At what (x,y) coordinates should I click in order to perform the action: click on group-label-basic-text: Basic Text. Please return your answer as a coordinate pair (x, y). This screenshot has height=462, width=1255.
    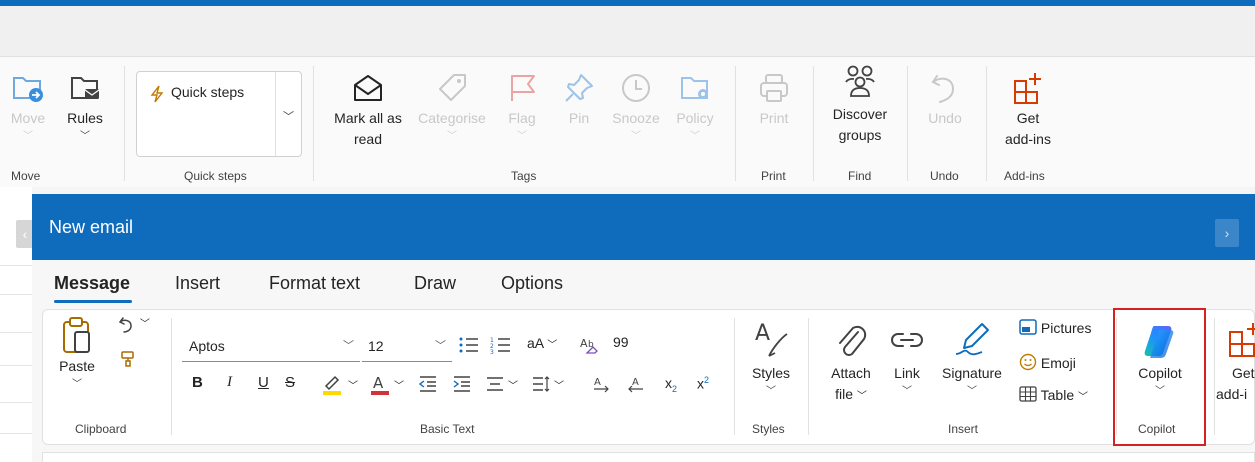
    Looking at the image, I should click on (447, 429).